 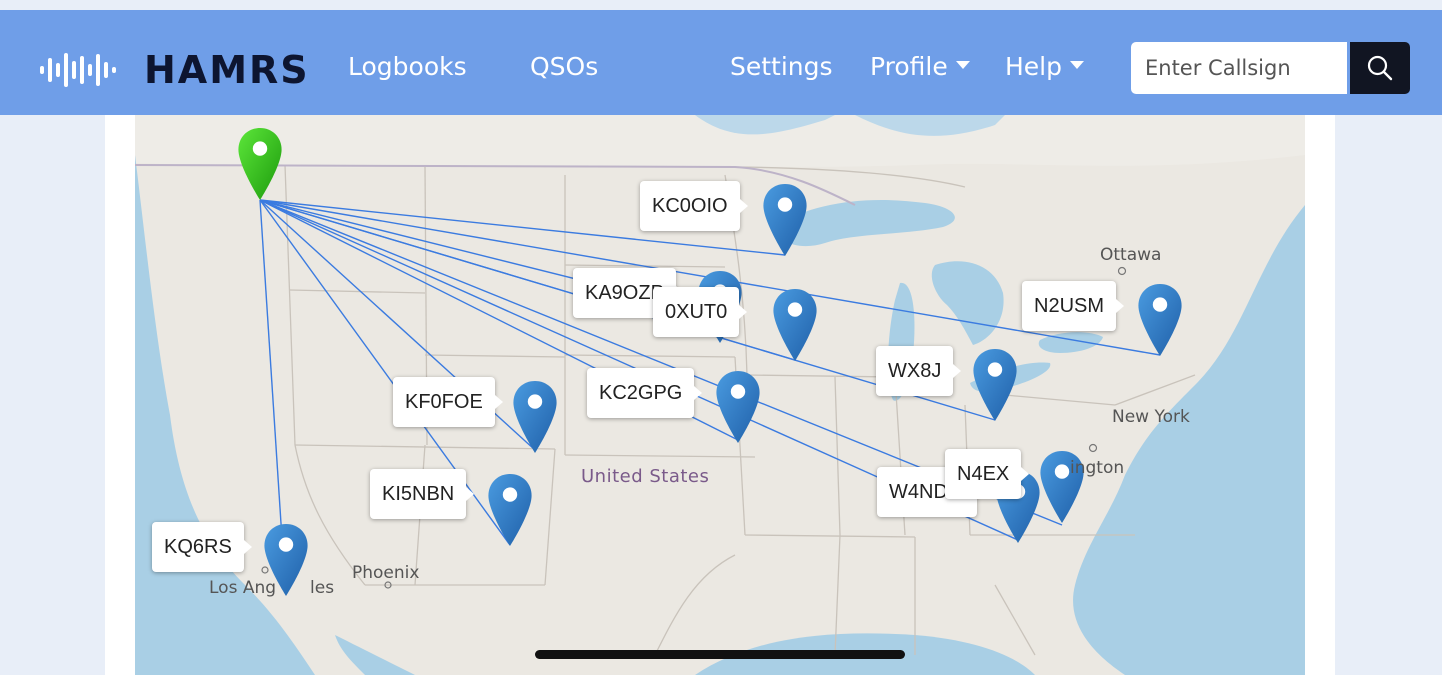 I want to click on label-ottawa: Ottawa, so click(x=1131, y=255).